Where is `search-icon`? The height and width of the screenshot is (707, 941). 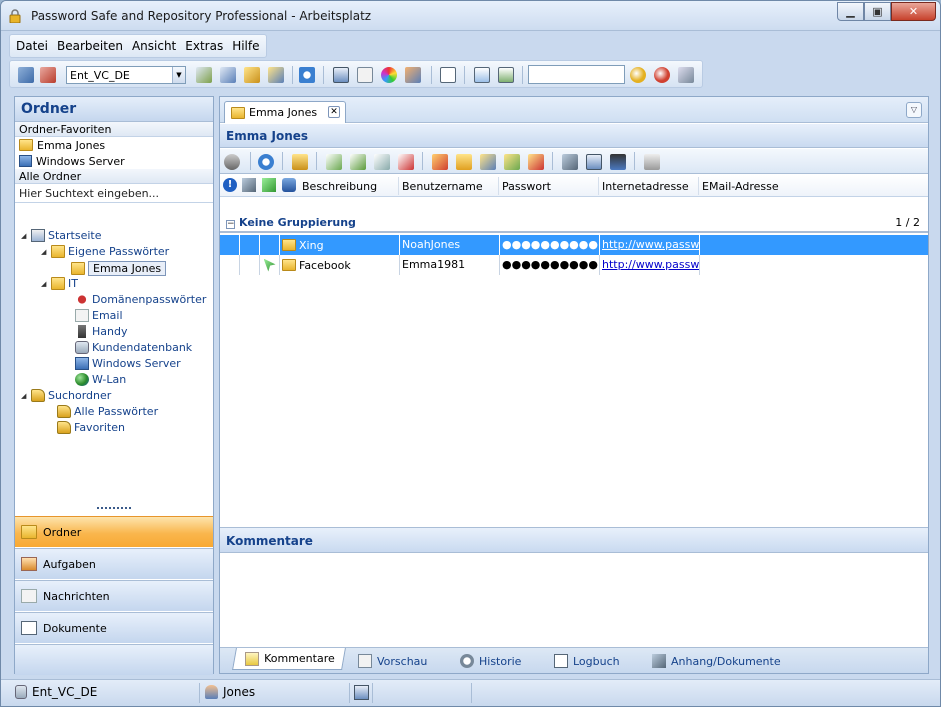 search-icon is located at coordinates (638, 75).